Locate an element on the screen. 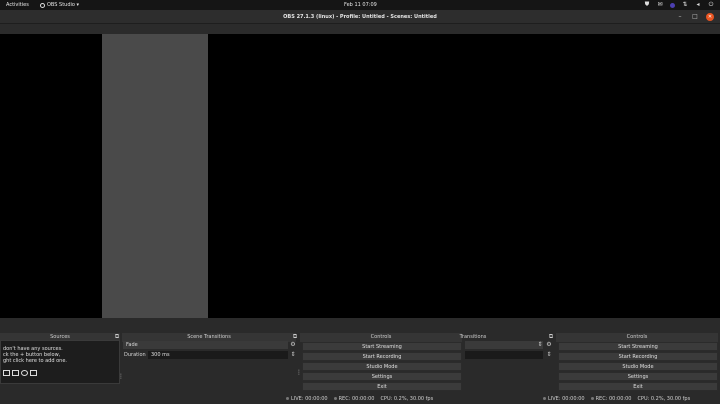  rec-status: REC: 00:00:00 is located at coordinates (354, 399).